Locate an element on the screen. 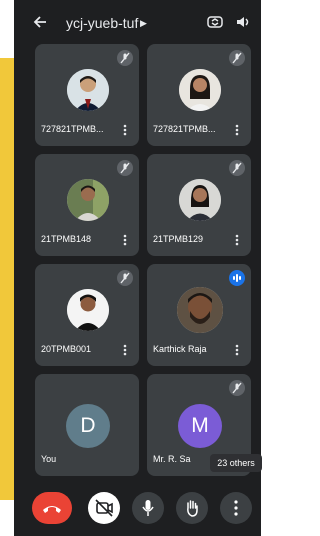  switch-camera-icon is located at coordinates (215, 22).